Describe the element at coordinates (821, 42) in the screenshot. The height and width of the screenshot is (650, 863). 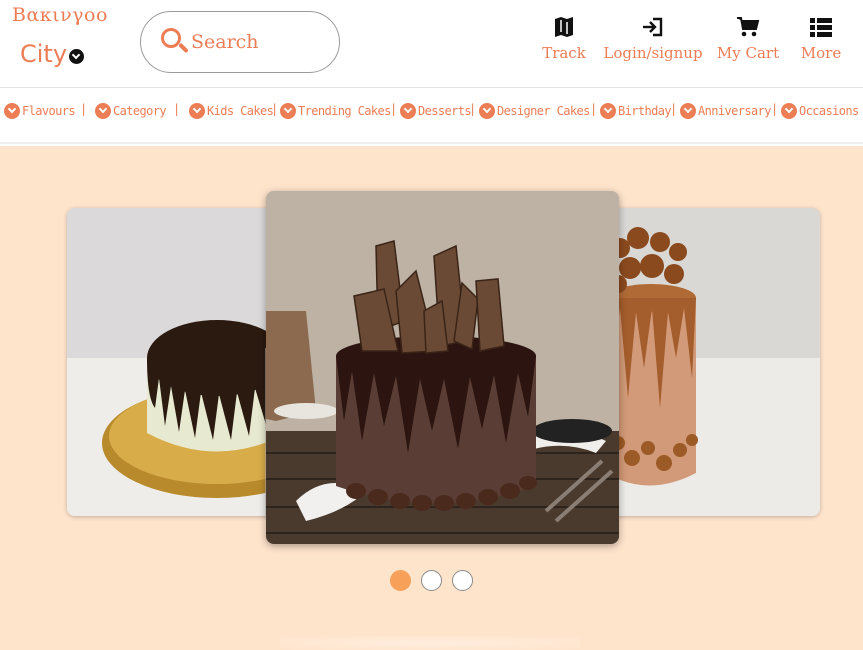
I see `more-button: More` at that location.